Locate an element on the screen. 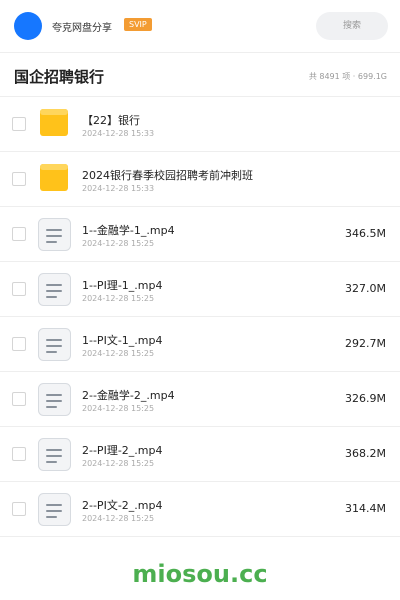 The width and height of the screenshot is (400, 600). file-name: 2024银行春季校园招聘考前冲刺班 is located at coordinates (167, 175).